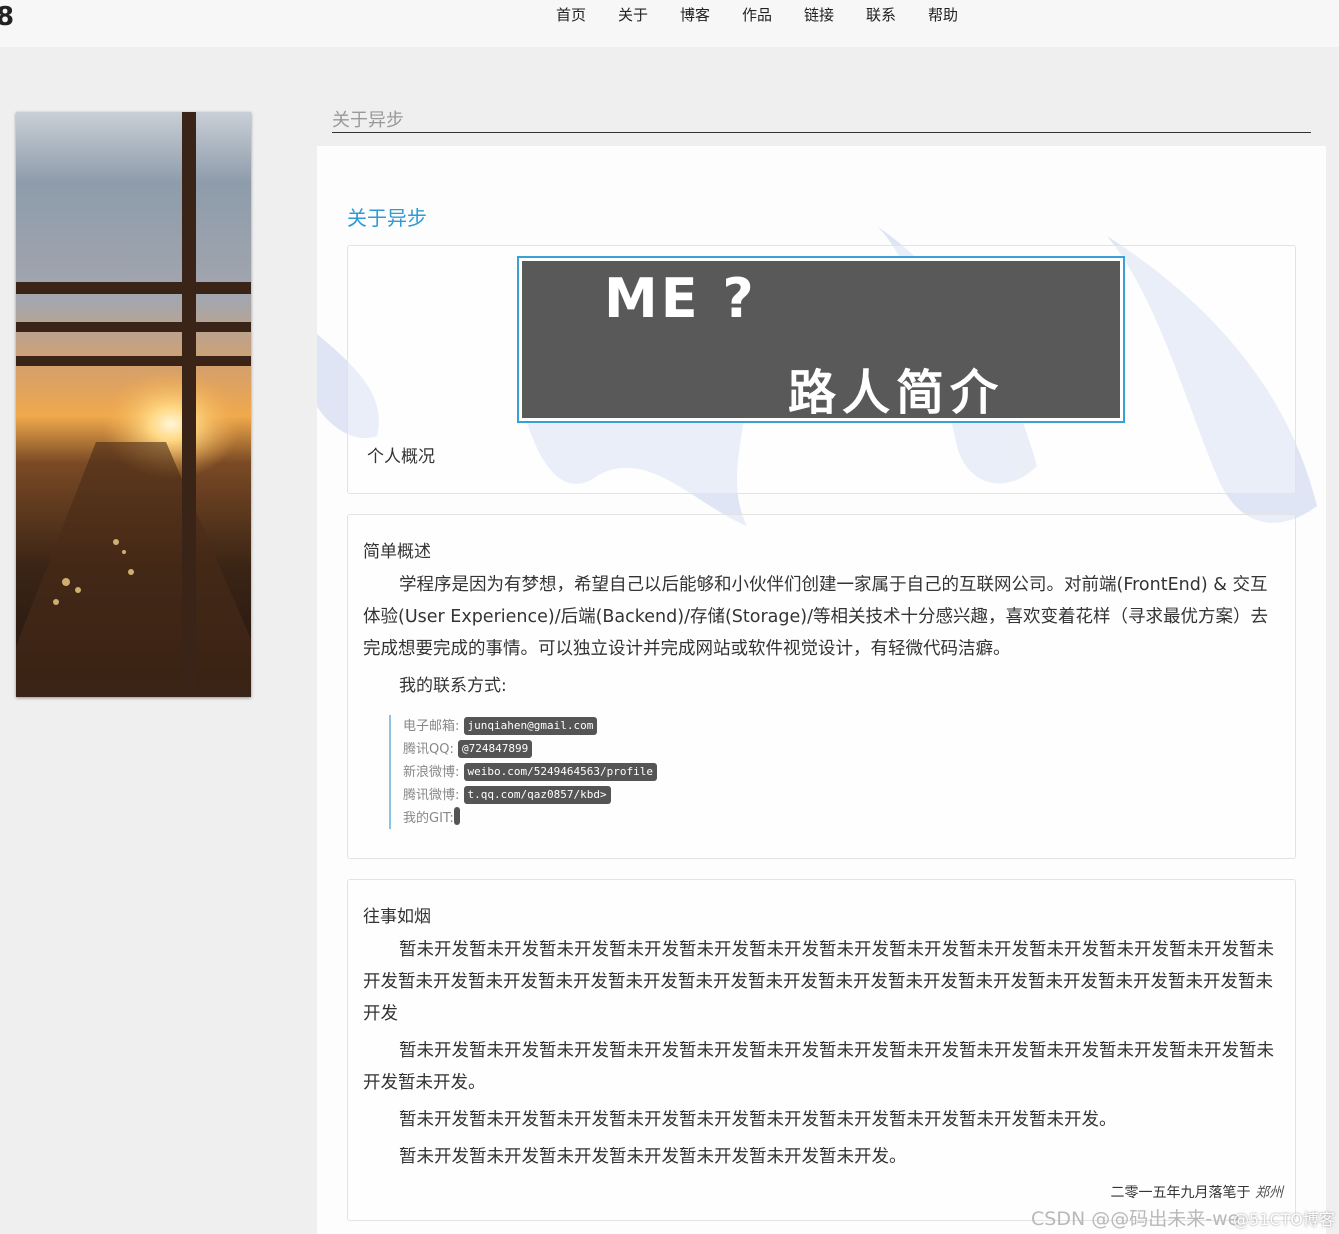 This screenshot has width=1339, height=1234. Describe the element at coordinates (1196, 1193) in the screenshot. I see `signature: 二零一五年九月落笔于 郑州` at that location.